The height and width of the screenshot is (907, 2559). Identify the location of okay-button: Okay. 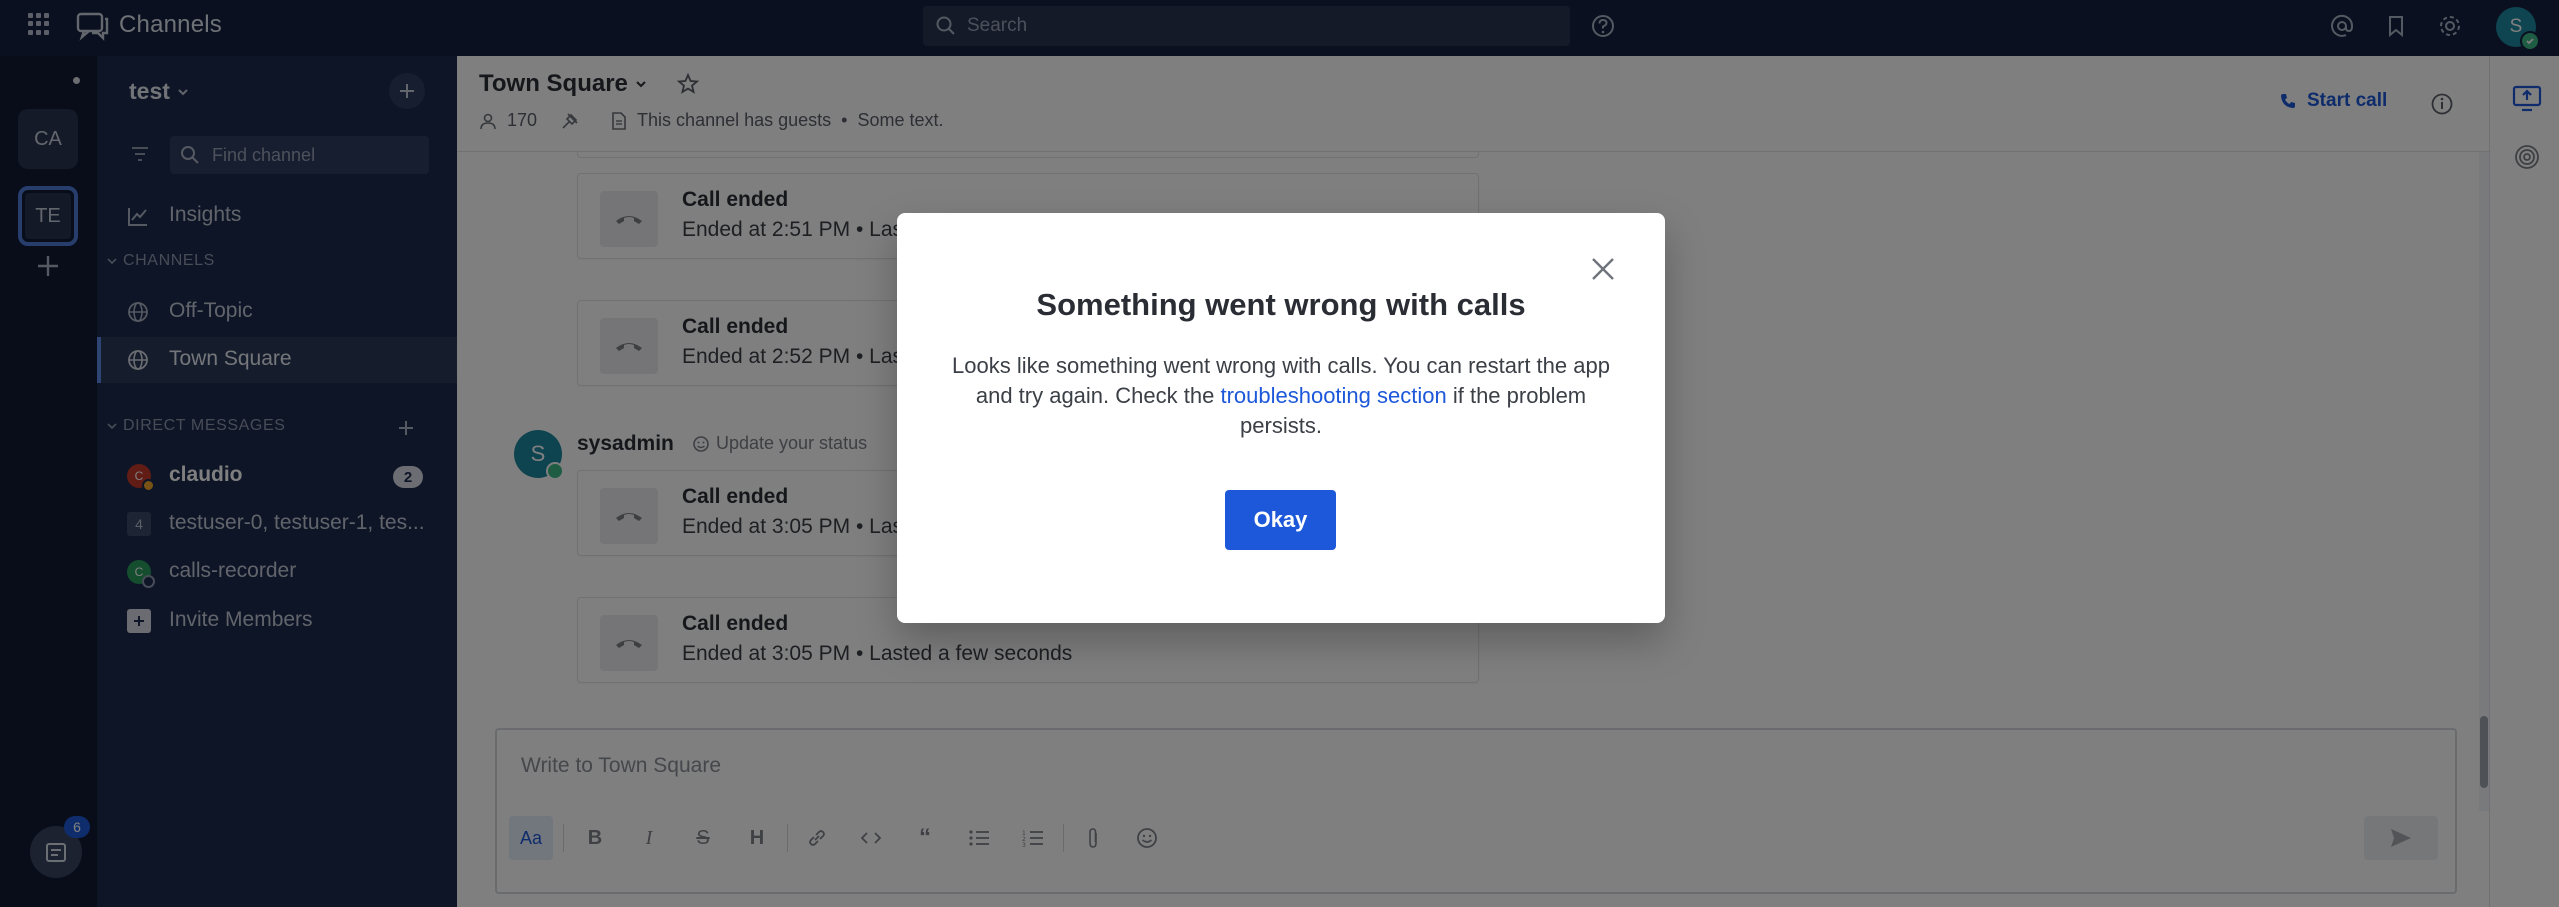
(1280, 520).